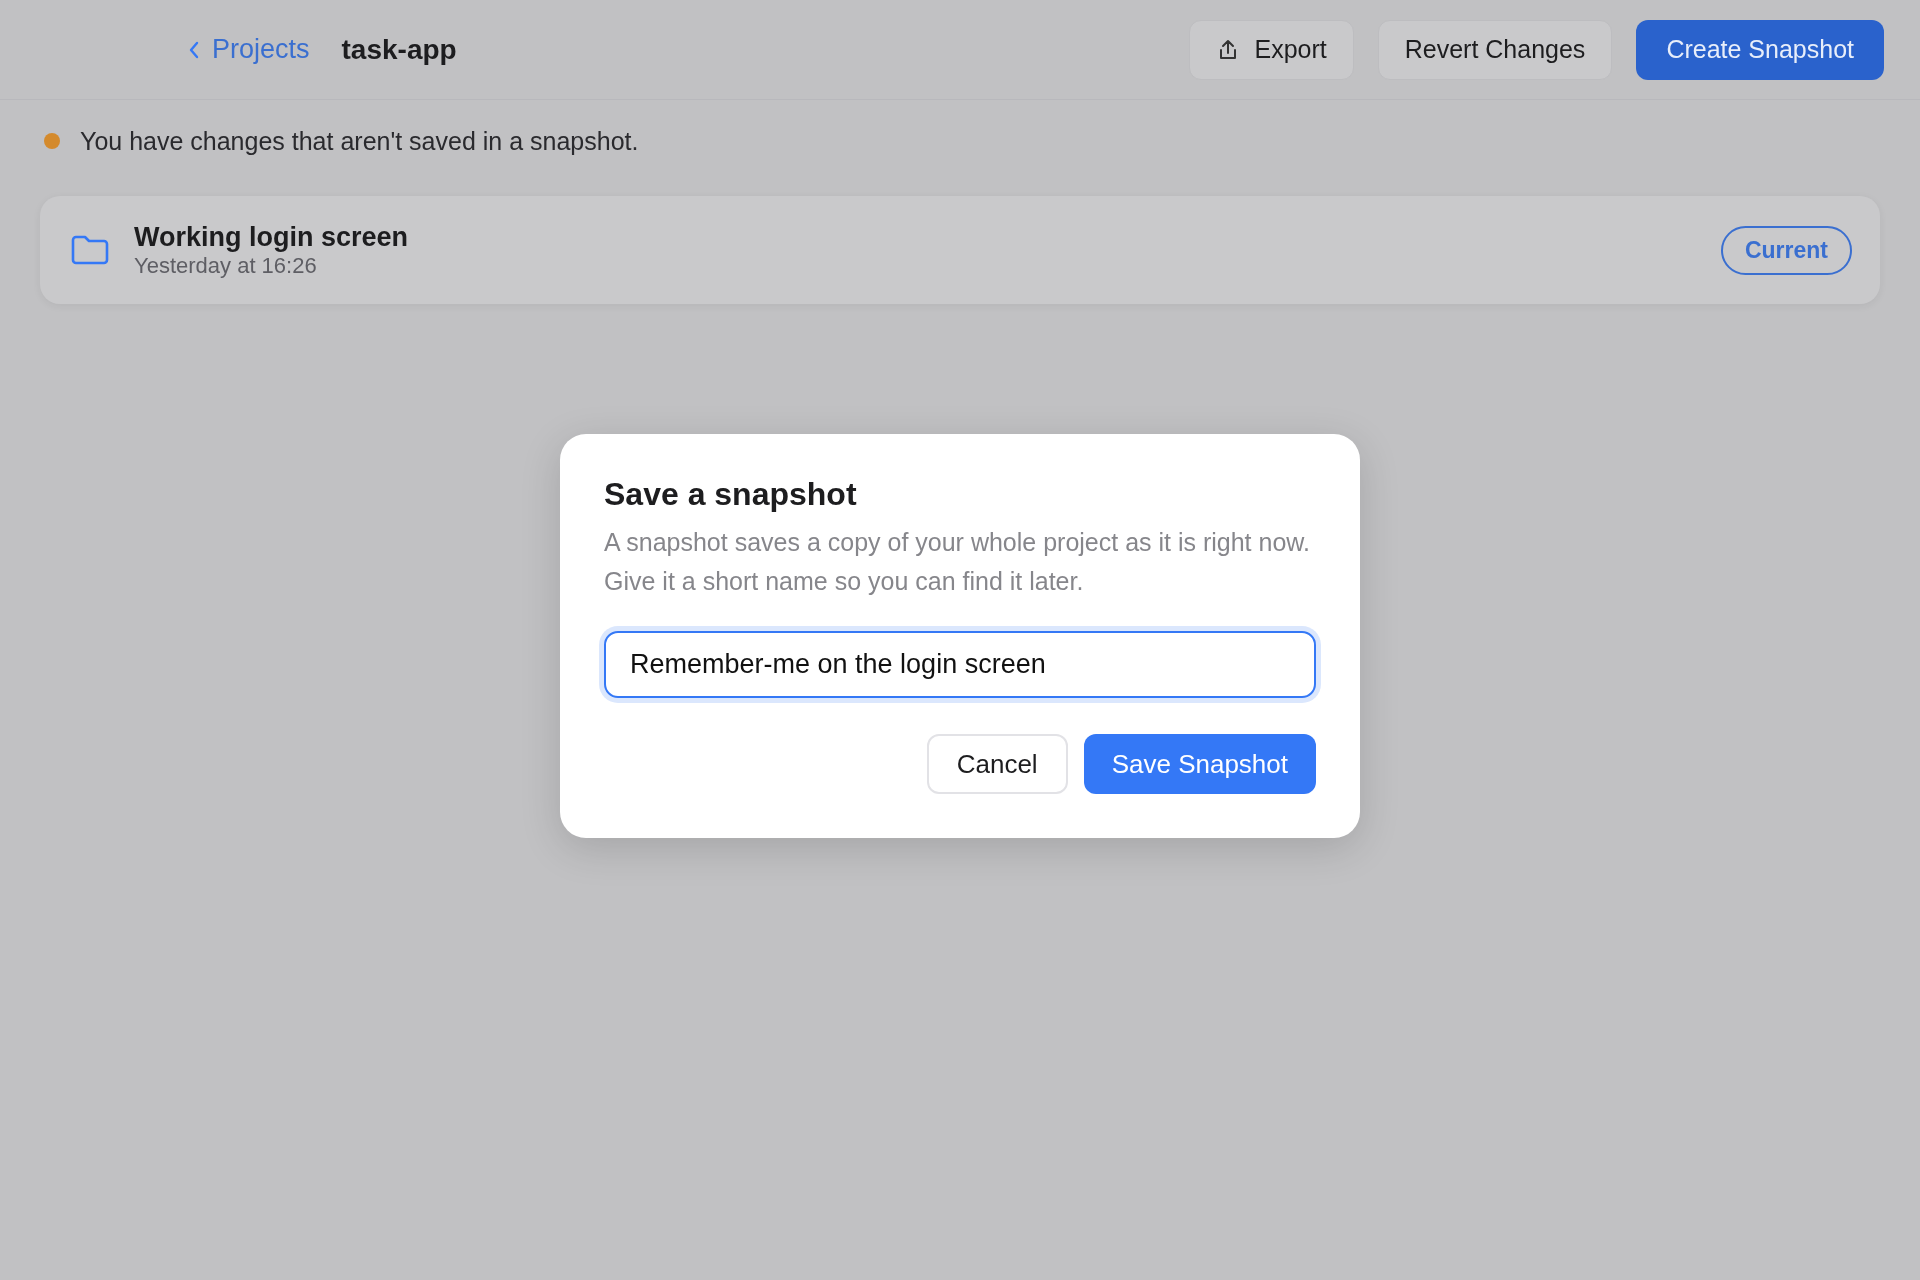  What do you see at coordinates (1199, 764) in the screenshot?
I see `save-snapshot-button: Save Snapshot` at bounding box center [1199, 764].